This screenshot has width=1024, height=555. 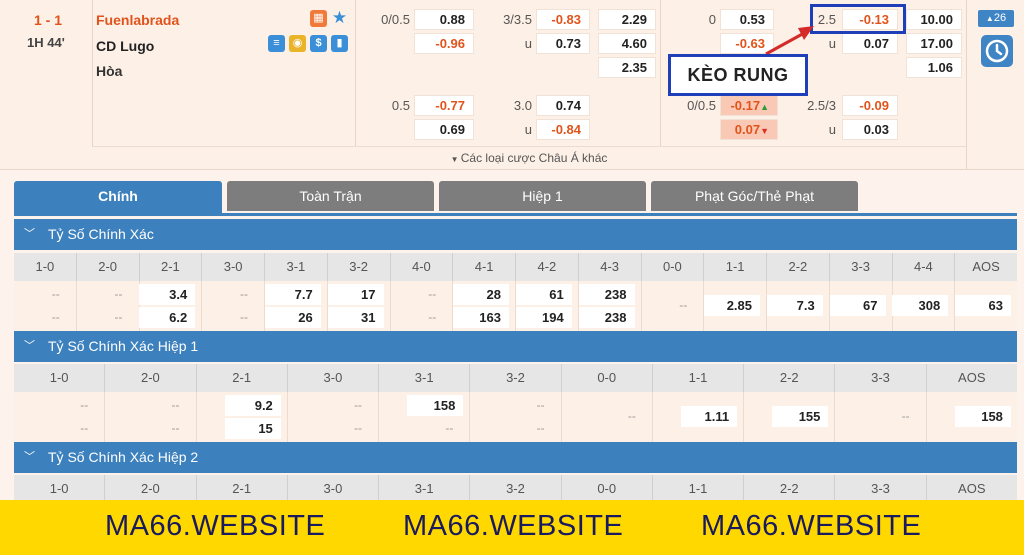 I want to click on score-odds-cell: 7.7, so click(x=292, y=294).